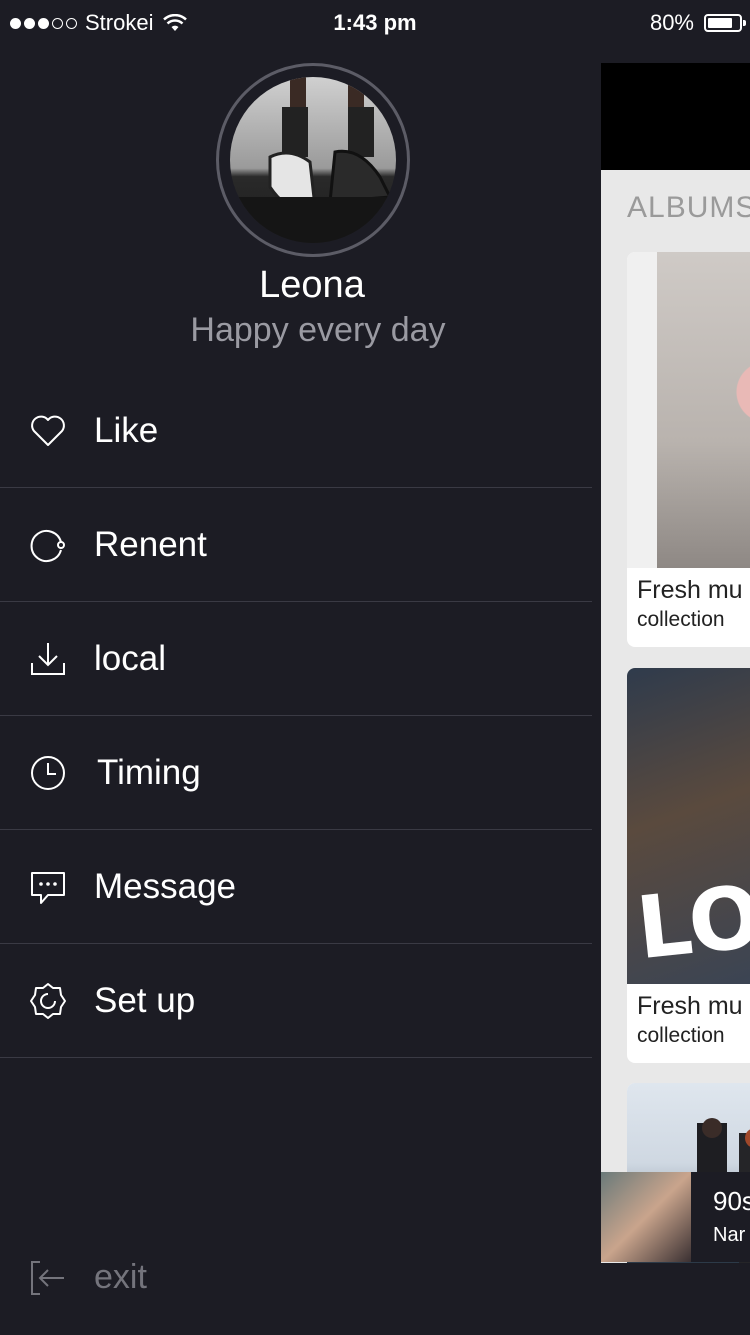 The image size is (750, 1335). What do you see at coordinates (318, 330) in the screenshot?
I see `profile-status: Happy every day` at bounding box center [318, 330].